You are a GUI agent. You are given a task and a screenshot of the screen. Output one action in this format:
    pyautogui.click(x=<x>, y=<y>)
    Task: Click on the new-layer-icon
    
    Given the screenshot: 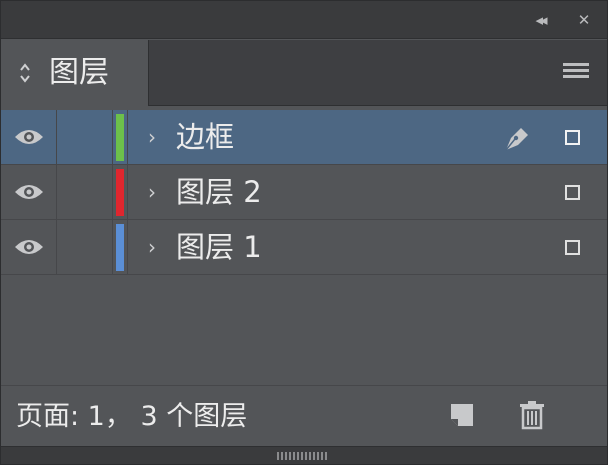 What is the action you would take?
    pyautogui.click(x=462, y=415)
    